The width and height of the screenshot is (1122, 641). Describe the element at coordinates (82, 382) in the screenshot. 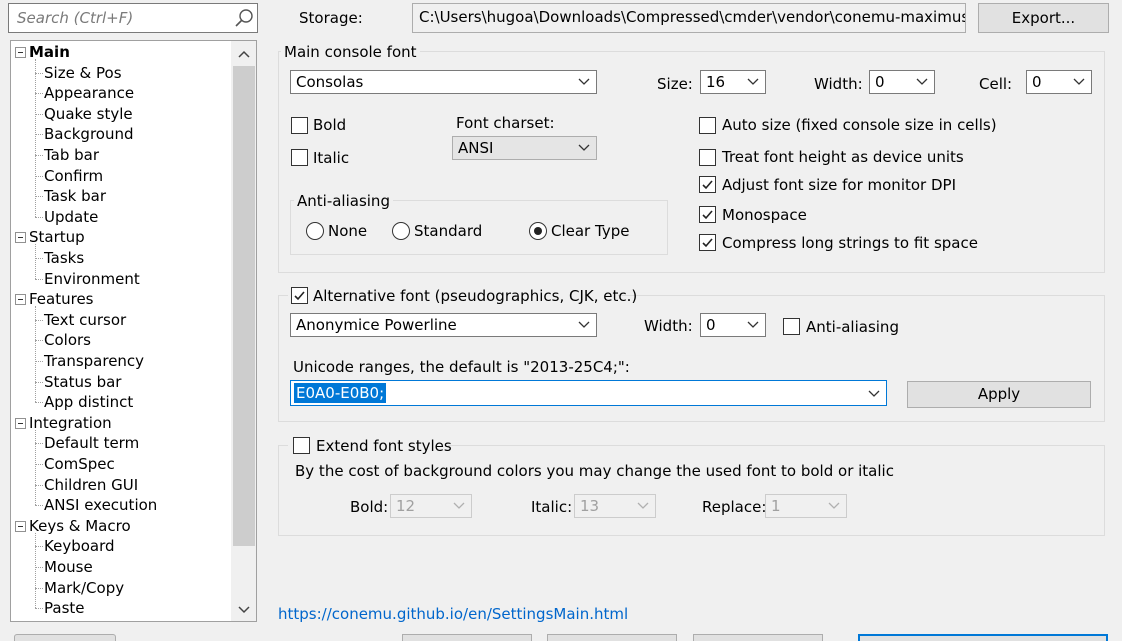

I see `tree-item-status-bar: Status bar` at that location.